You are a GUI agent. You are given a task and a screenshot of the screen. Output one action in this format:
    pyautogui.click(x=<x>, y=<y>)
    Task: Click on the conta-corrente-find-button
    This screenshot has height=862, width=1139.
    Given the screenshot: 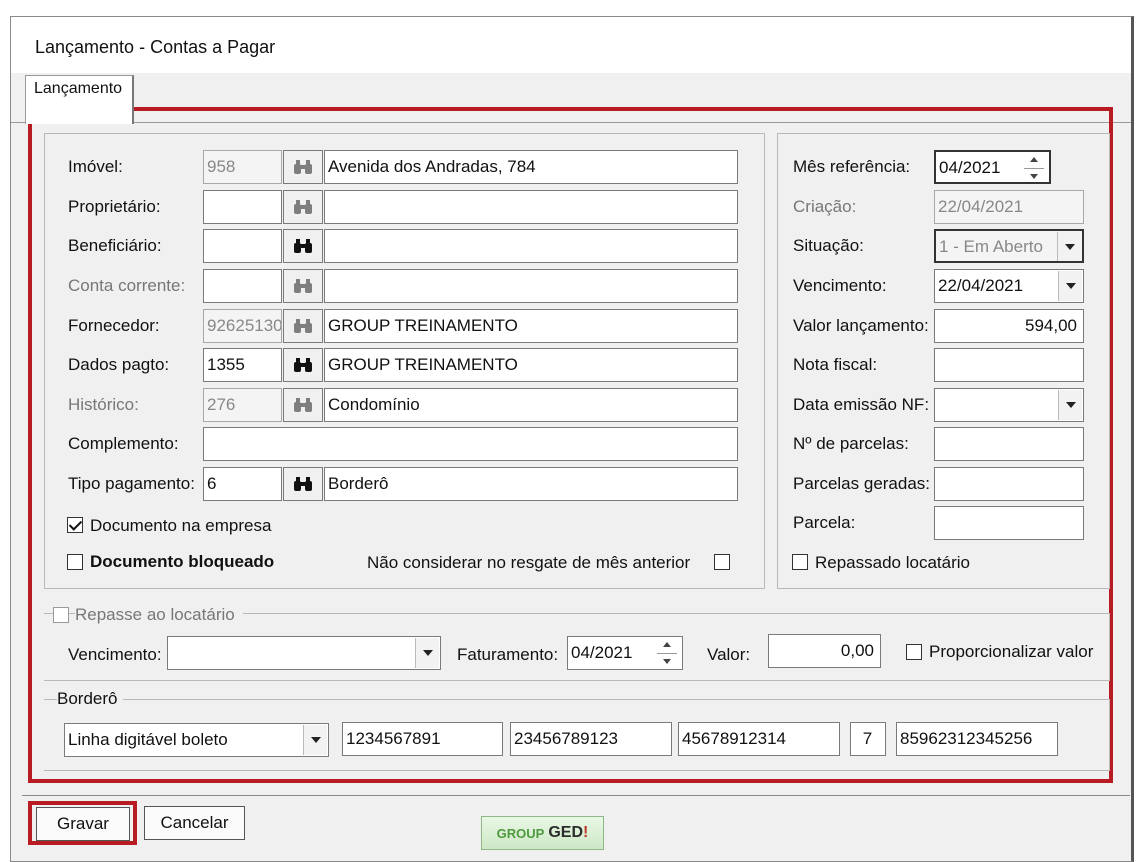 What is the action you would take?
    pyautogui.click(x=303, y=286)
    